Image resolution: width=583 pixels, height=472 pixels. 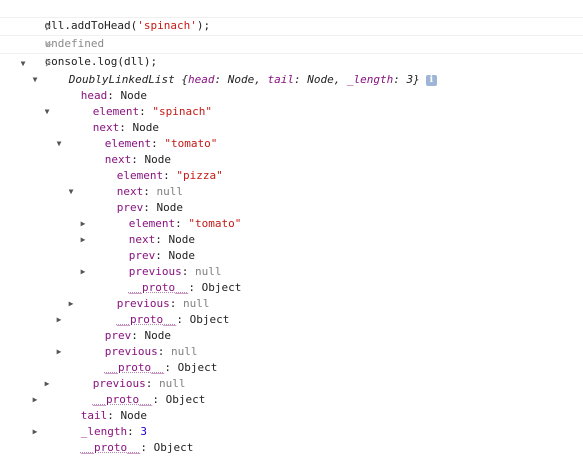 What do you see at coordinates (291, 423) in the screenshot?
I see `tree-row-length: _length: 3` at bounding box center [291, 423].